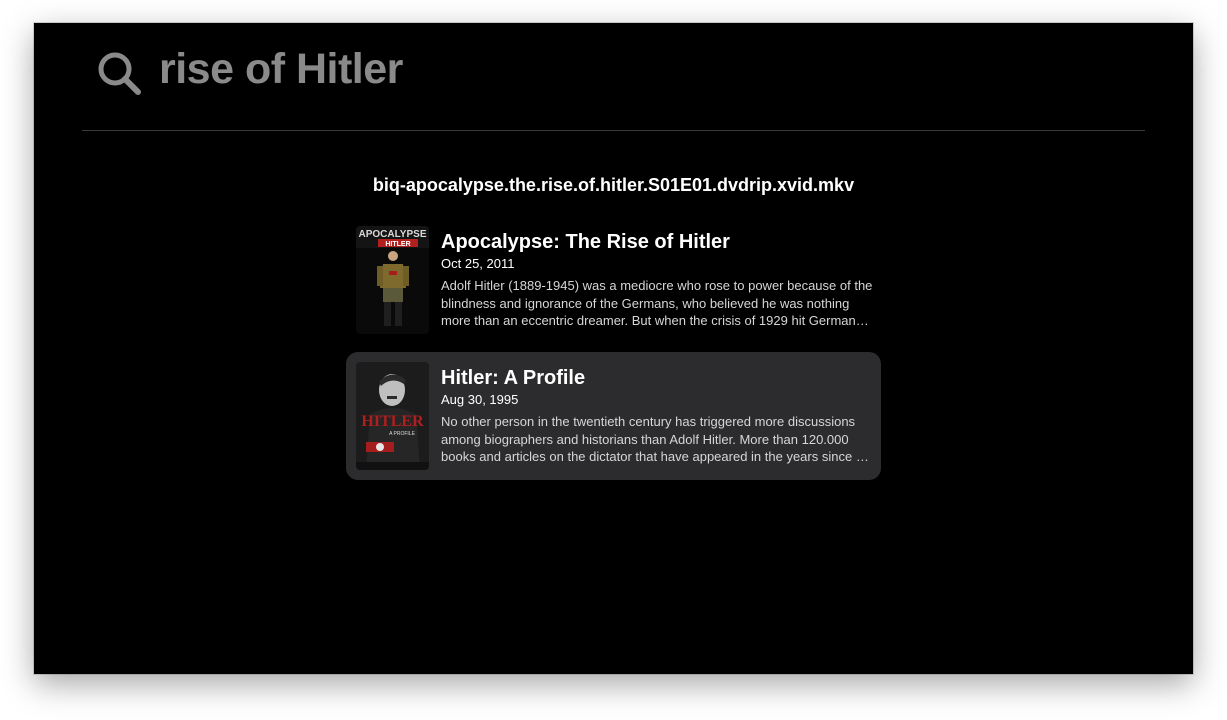 The width and height of the screenshot is (1227, 720). What do you see at coordinates (392, 421) in the screenshot?
I see `poster-title-text: HITLER` at bounding box center [392, 421].